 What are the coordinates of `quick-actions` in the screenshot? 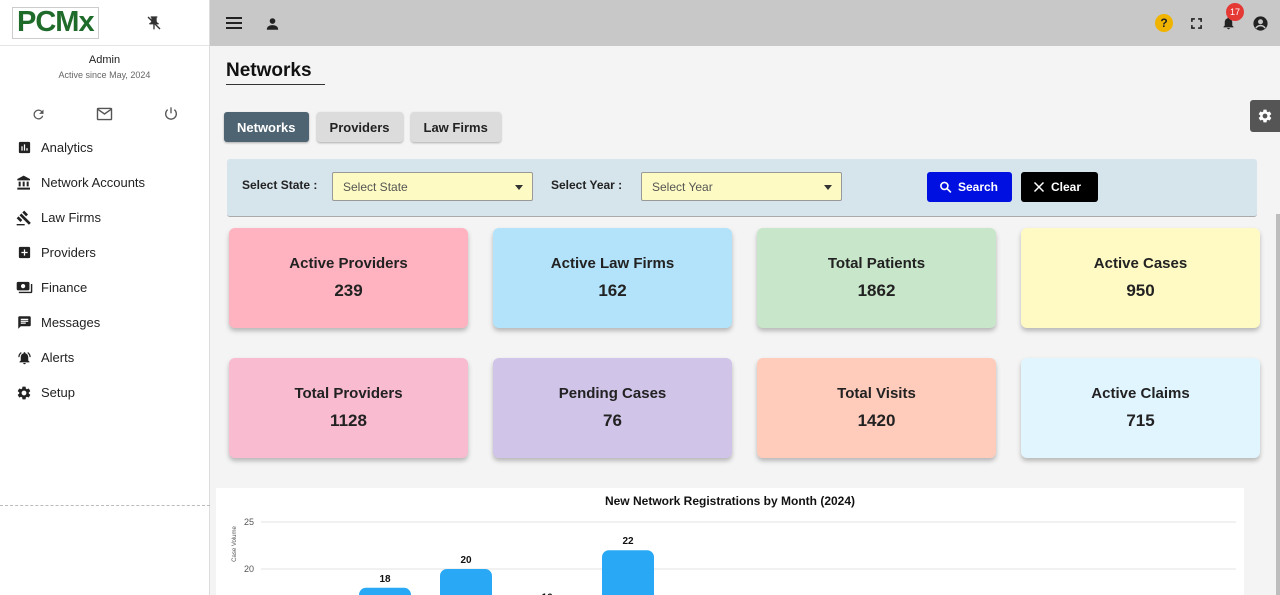 It's located at (104, 114).